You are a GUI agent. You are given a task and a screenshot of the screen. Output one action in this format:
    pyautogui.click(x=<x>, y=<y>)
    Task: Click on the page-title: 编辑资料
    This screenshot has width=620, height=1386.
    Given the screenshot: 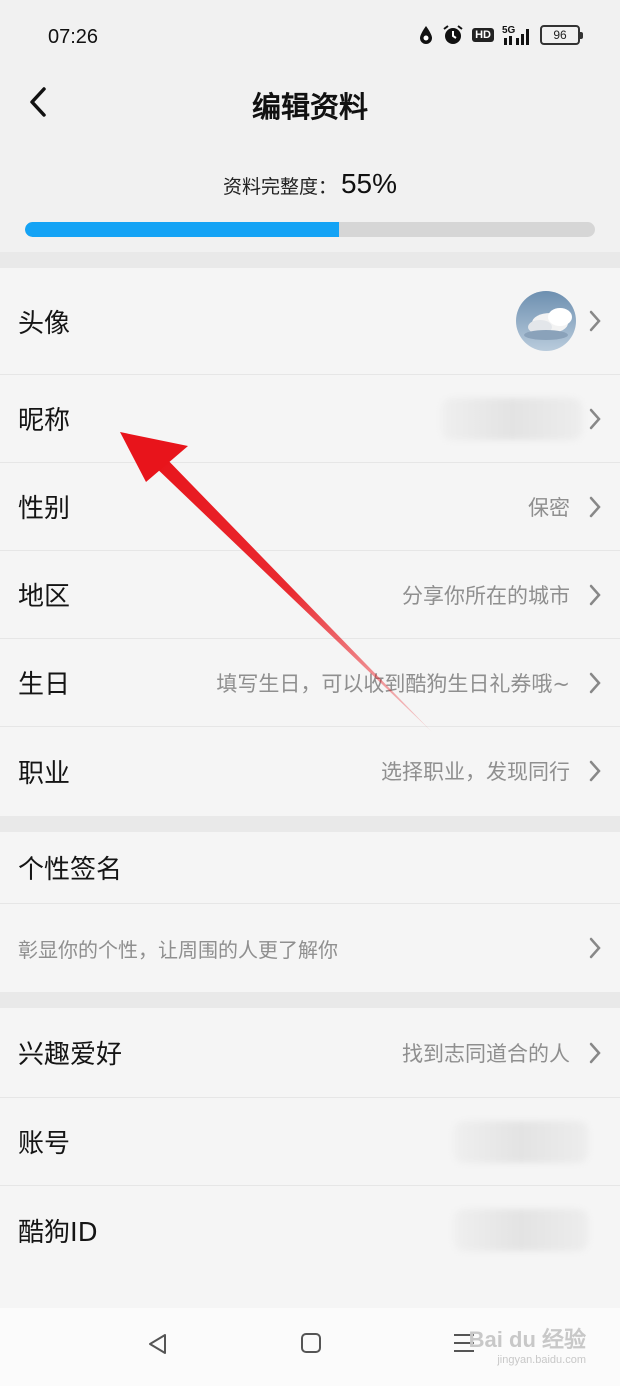 What is the action you would take?
    pyautogui.click(x=309, y=107)
    